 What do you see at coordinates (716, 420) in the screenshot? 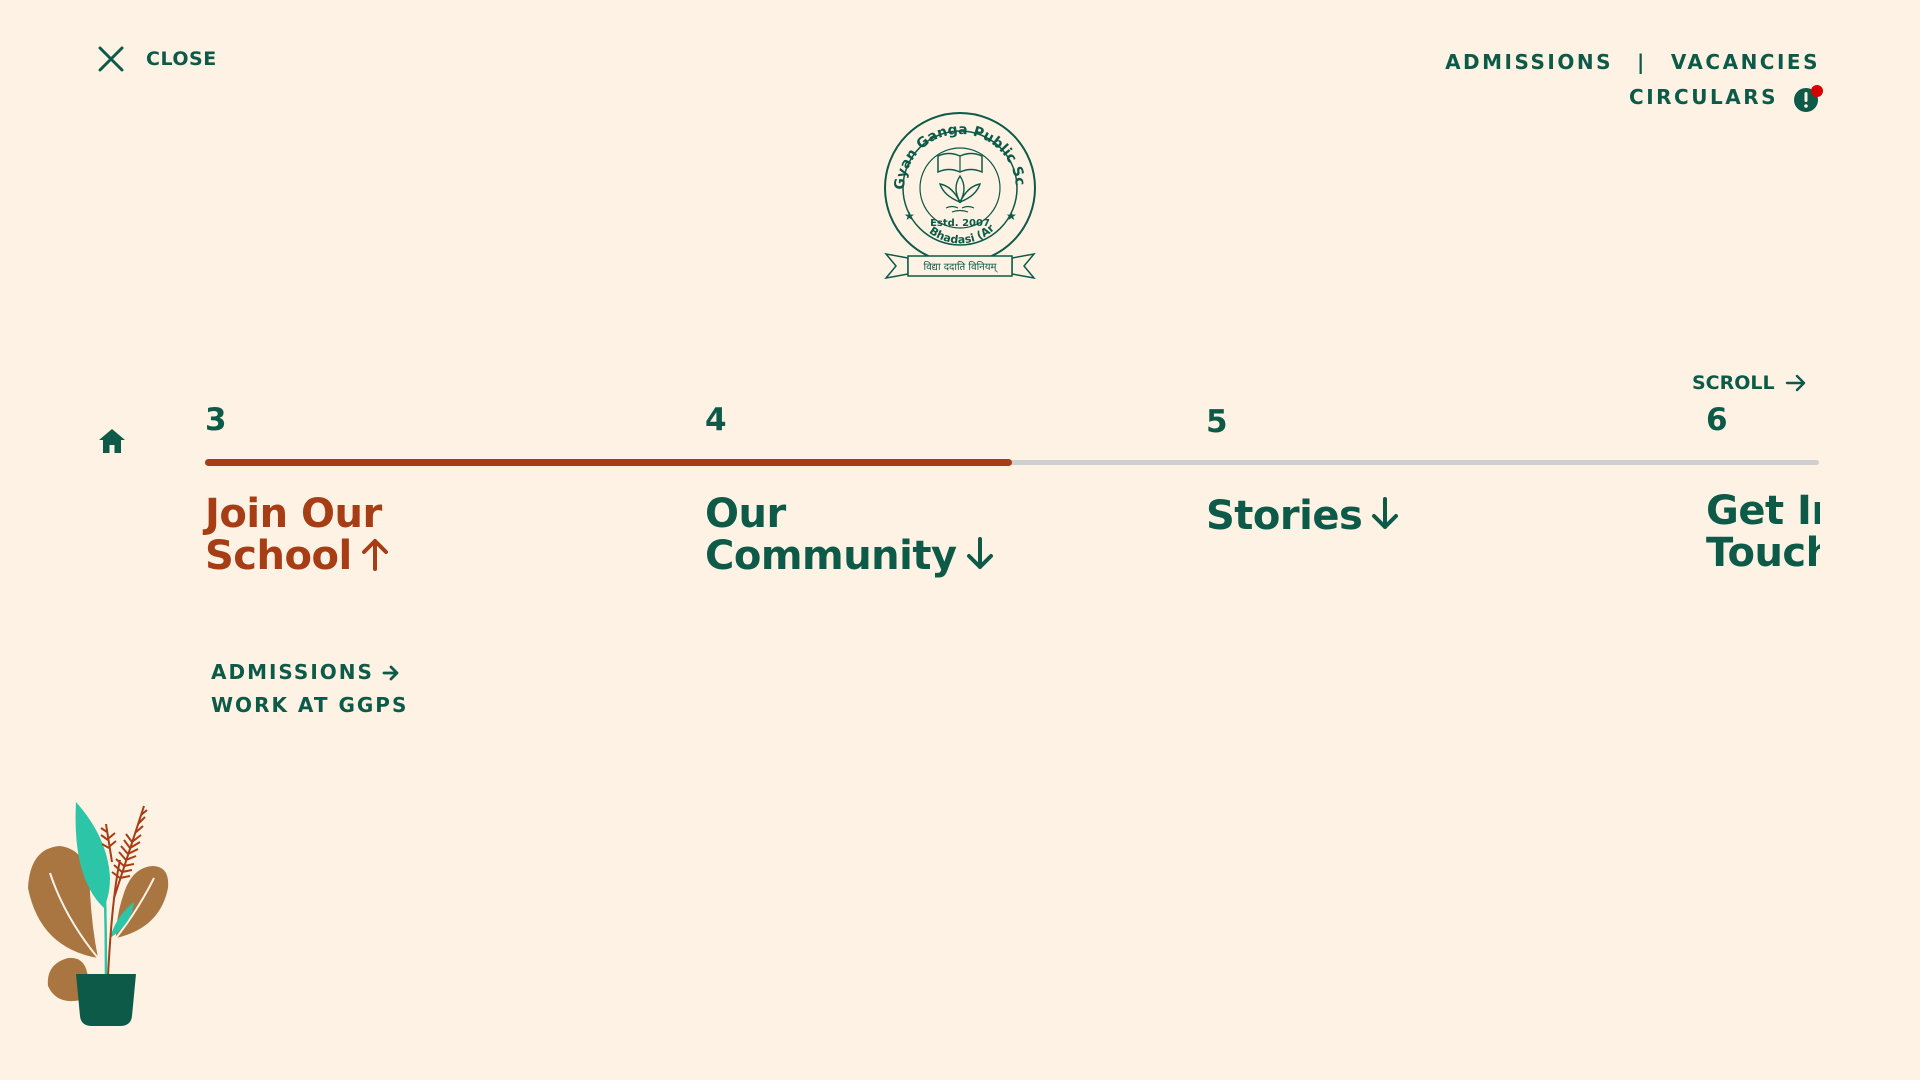
I see `section-number-4: 4` at bounding box center [716, 420].